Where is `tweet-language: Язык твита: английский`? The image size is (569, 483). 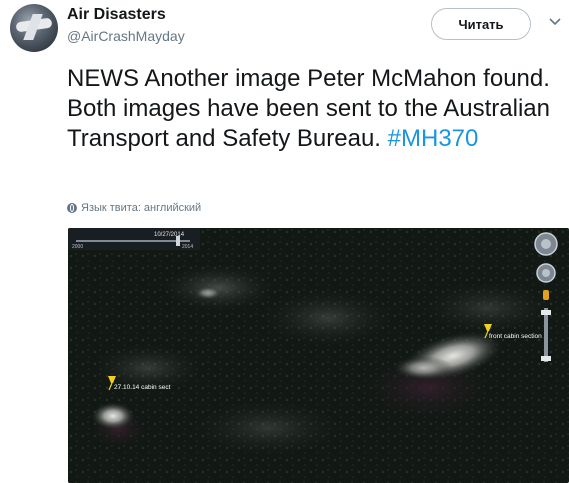 tweet-language: Язык твита: английский is located at coordinates (134, 208).